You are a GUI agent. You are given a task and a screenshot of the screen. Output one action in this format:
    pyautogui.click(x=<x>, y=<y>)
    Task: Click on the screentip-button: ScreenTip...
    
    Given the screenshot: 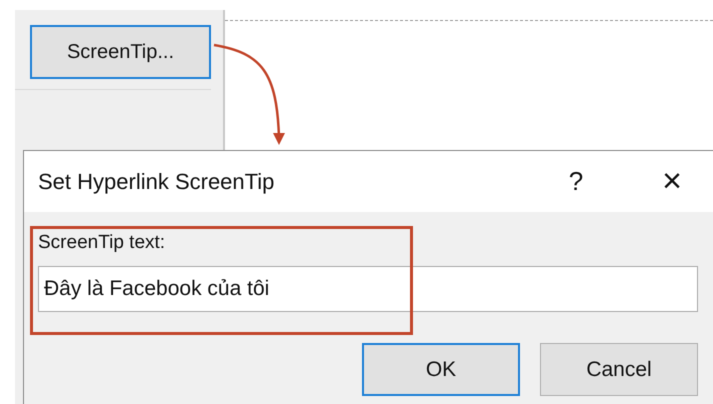 What is the action you would take?
    pyautogui.click(x=120, y=52)
    